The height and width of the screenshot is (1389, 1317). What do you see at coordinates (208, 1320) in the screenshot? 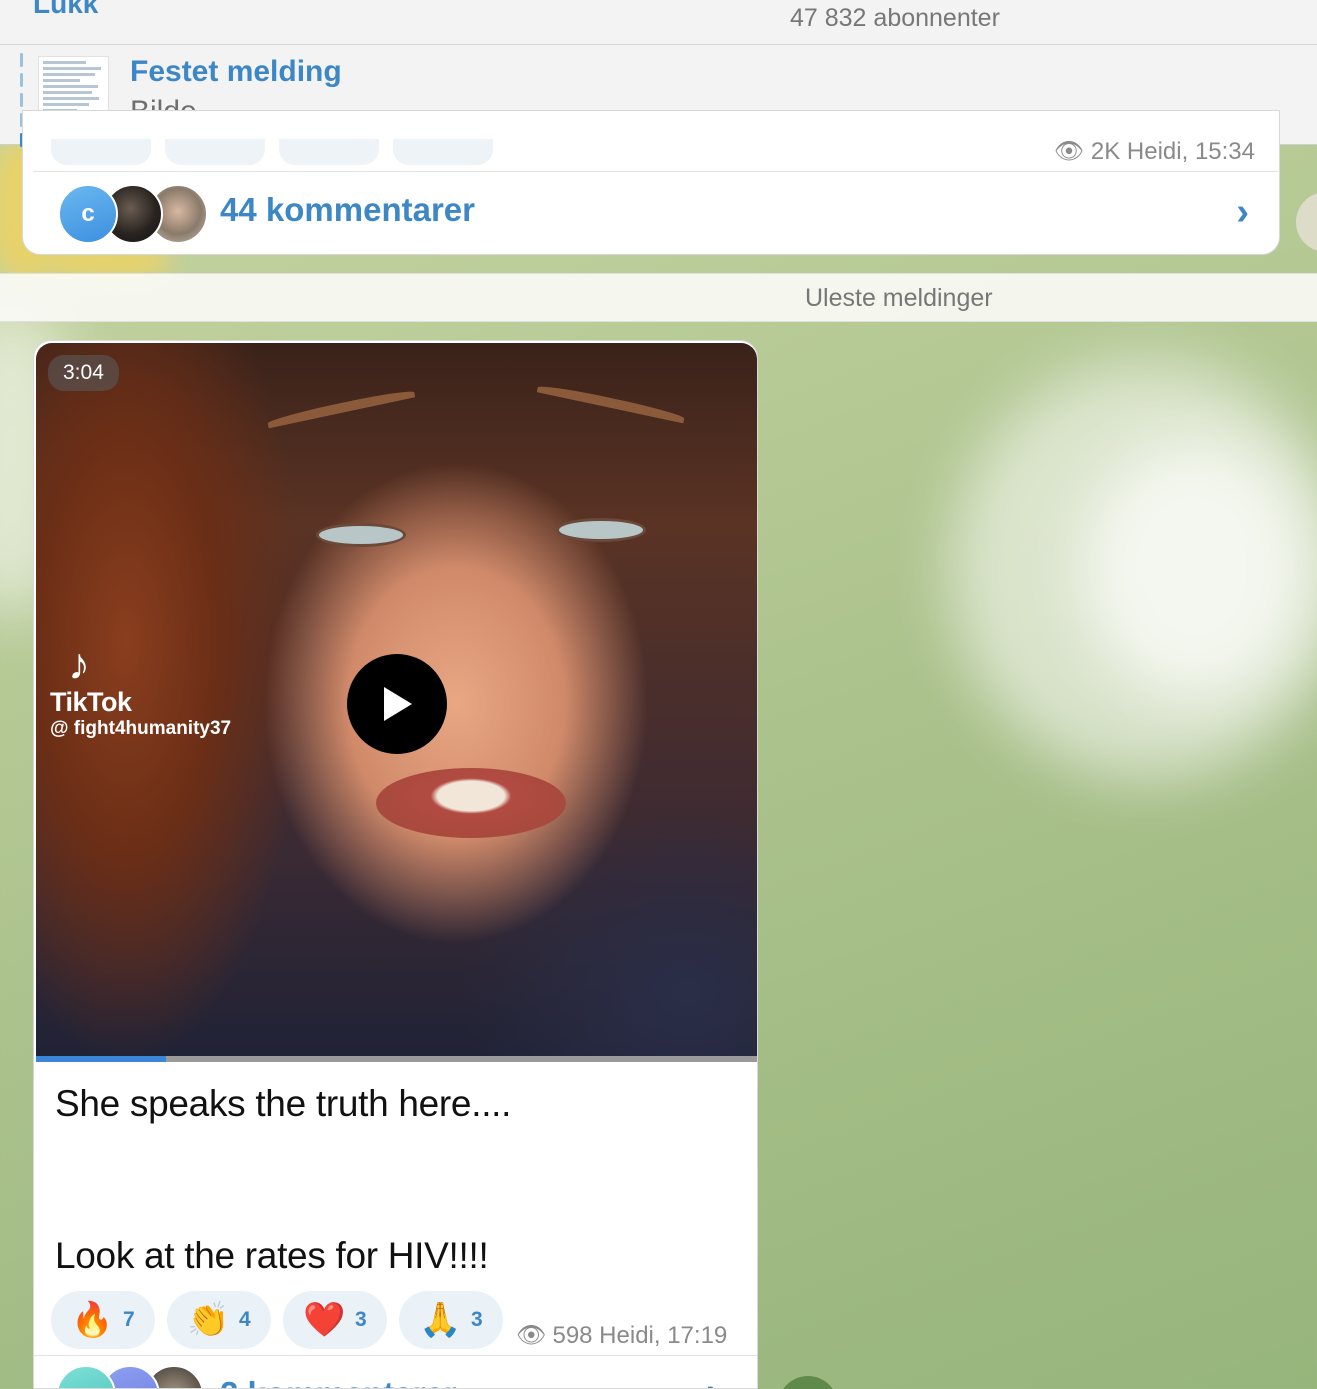
I see `clap-icon: 👏` at bounding box center [208, 1320].